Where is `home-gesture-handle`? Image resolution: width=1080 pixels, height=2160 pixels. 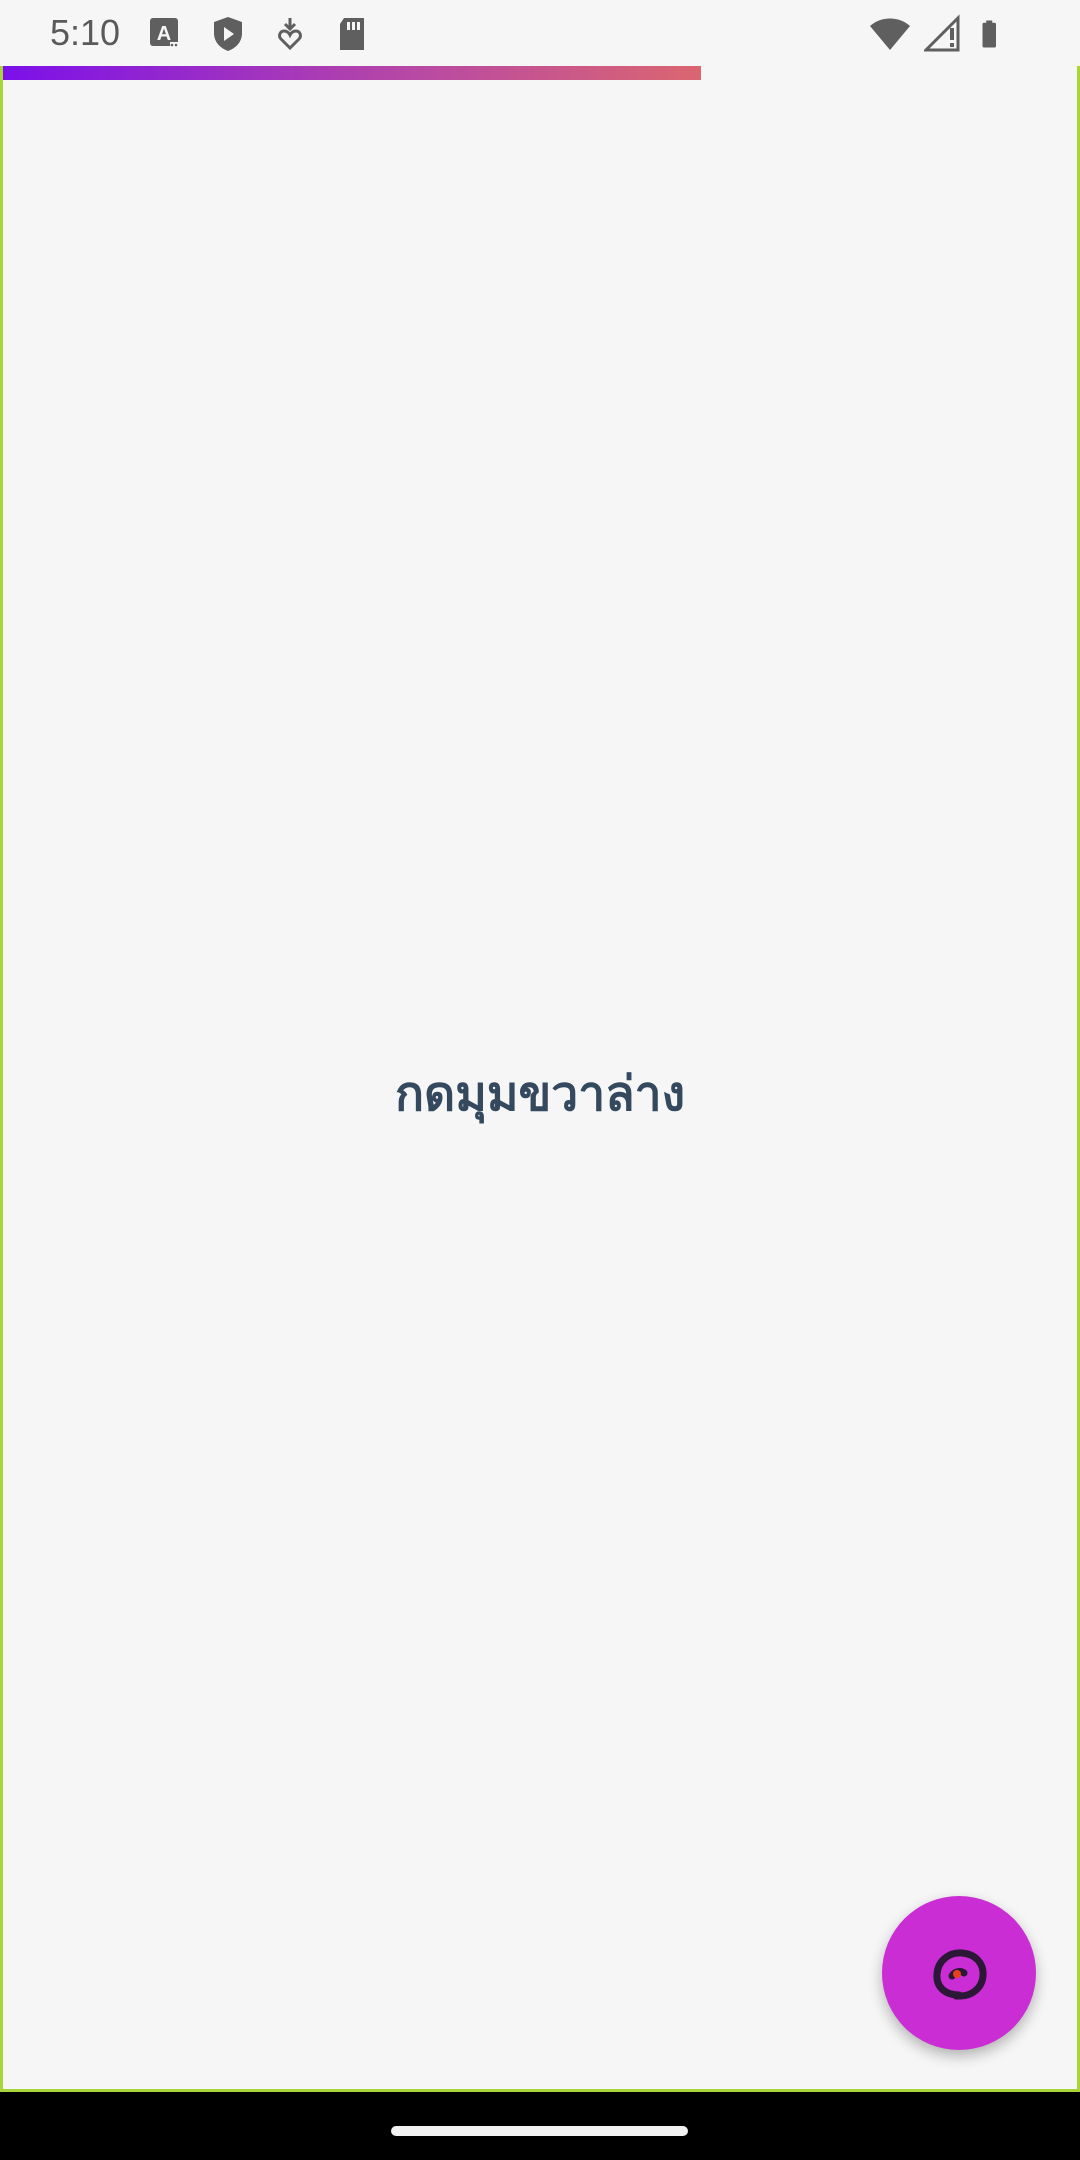 home-gesture-handle is located at coordinates (539, 2131).